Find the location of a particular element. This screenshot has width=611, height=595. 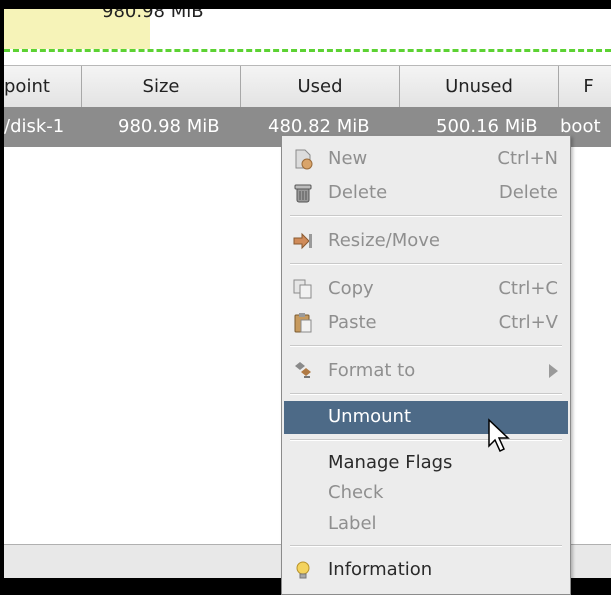

resize-move-icon is located at coordinates (303, 241).